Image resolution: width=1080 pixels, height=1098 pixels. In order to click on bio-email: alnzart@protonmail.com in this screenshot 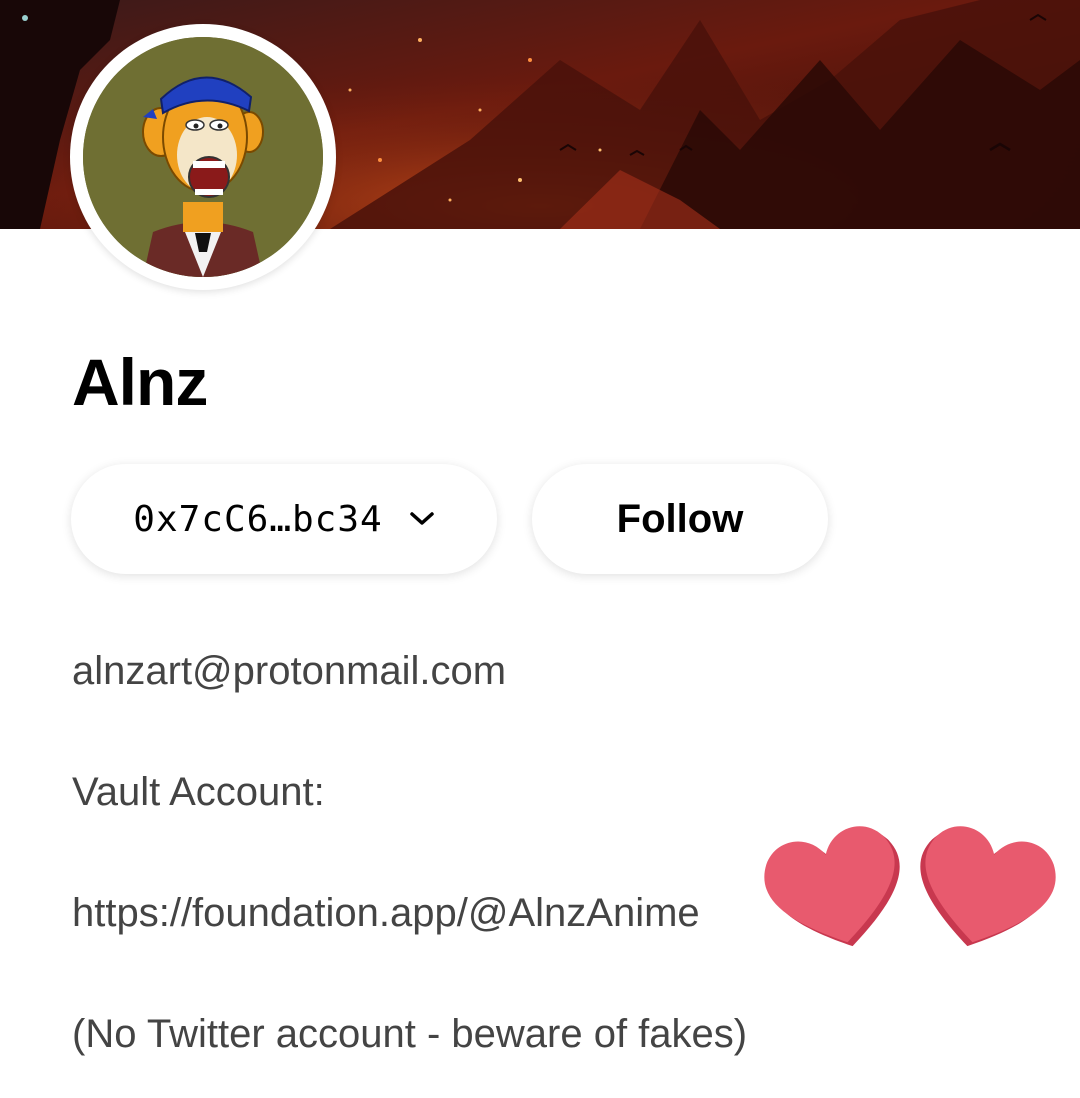, I will do `click(289, 671)`.